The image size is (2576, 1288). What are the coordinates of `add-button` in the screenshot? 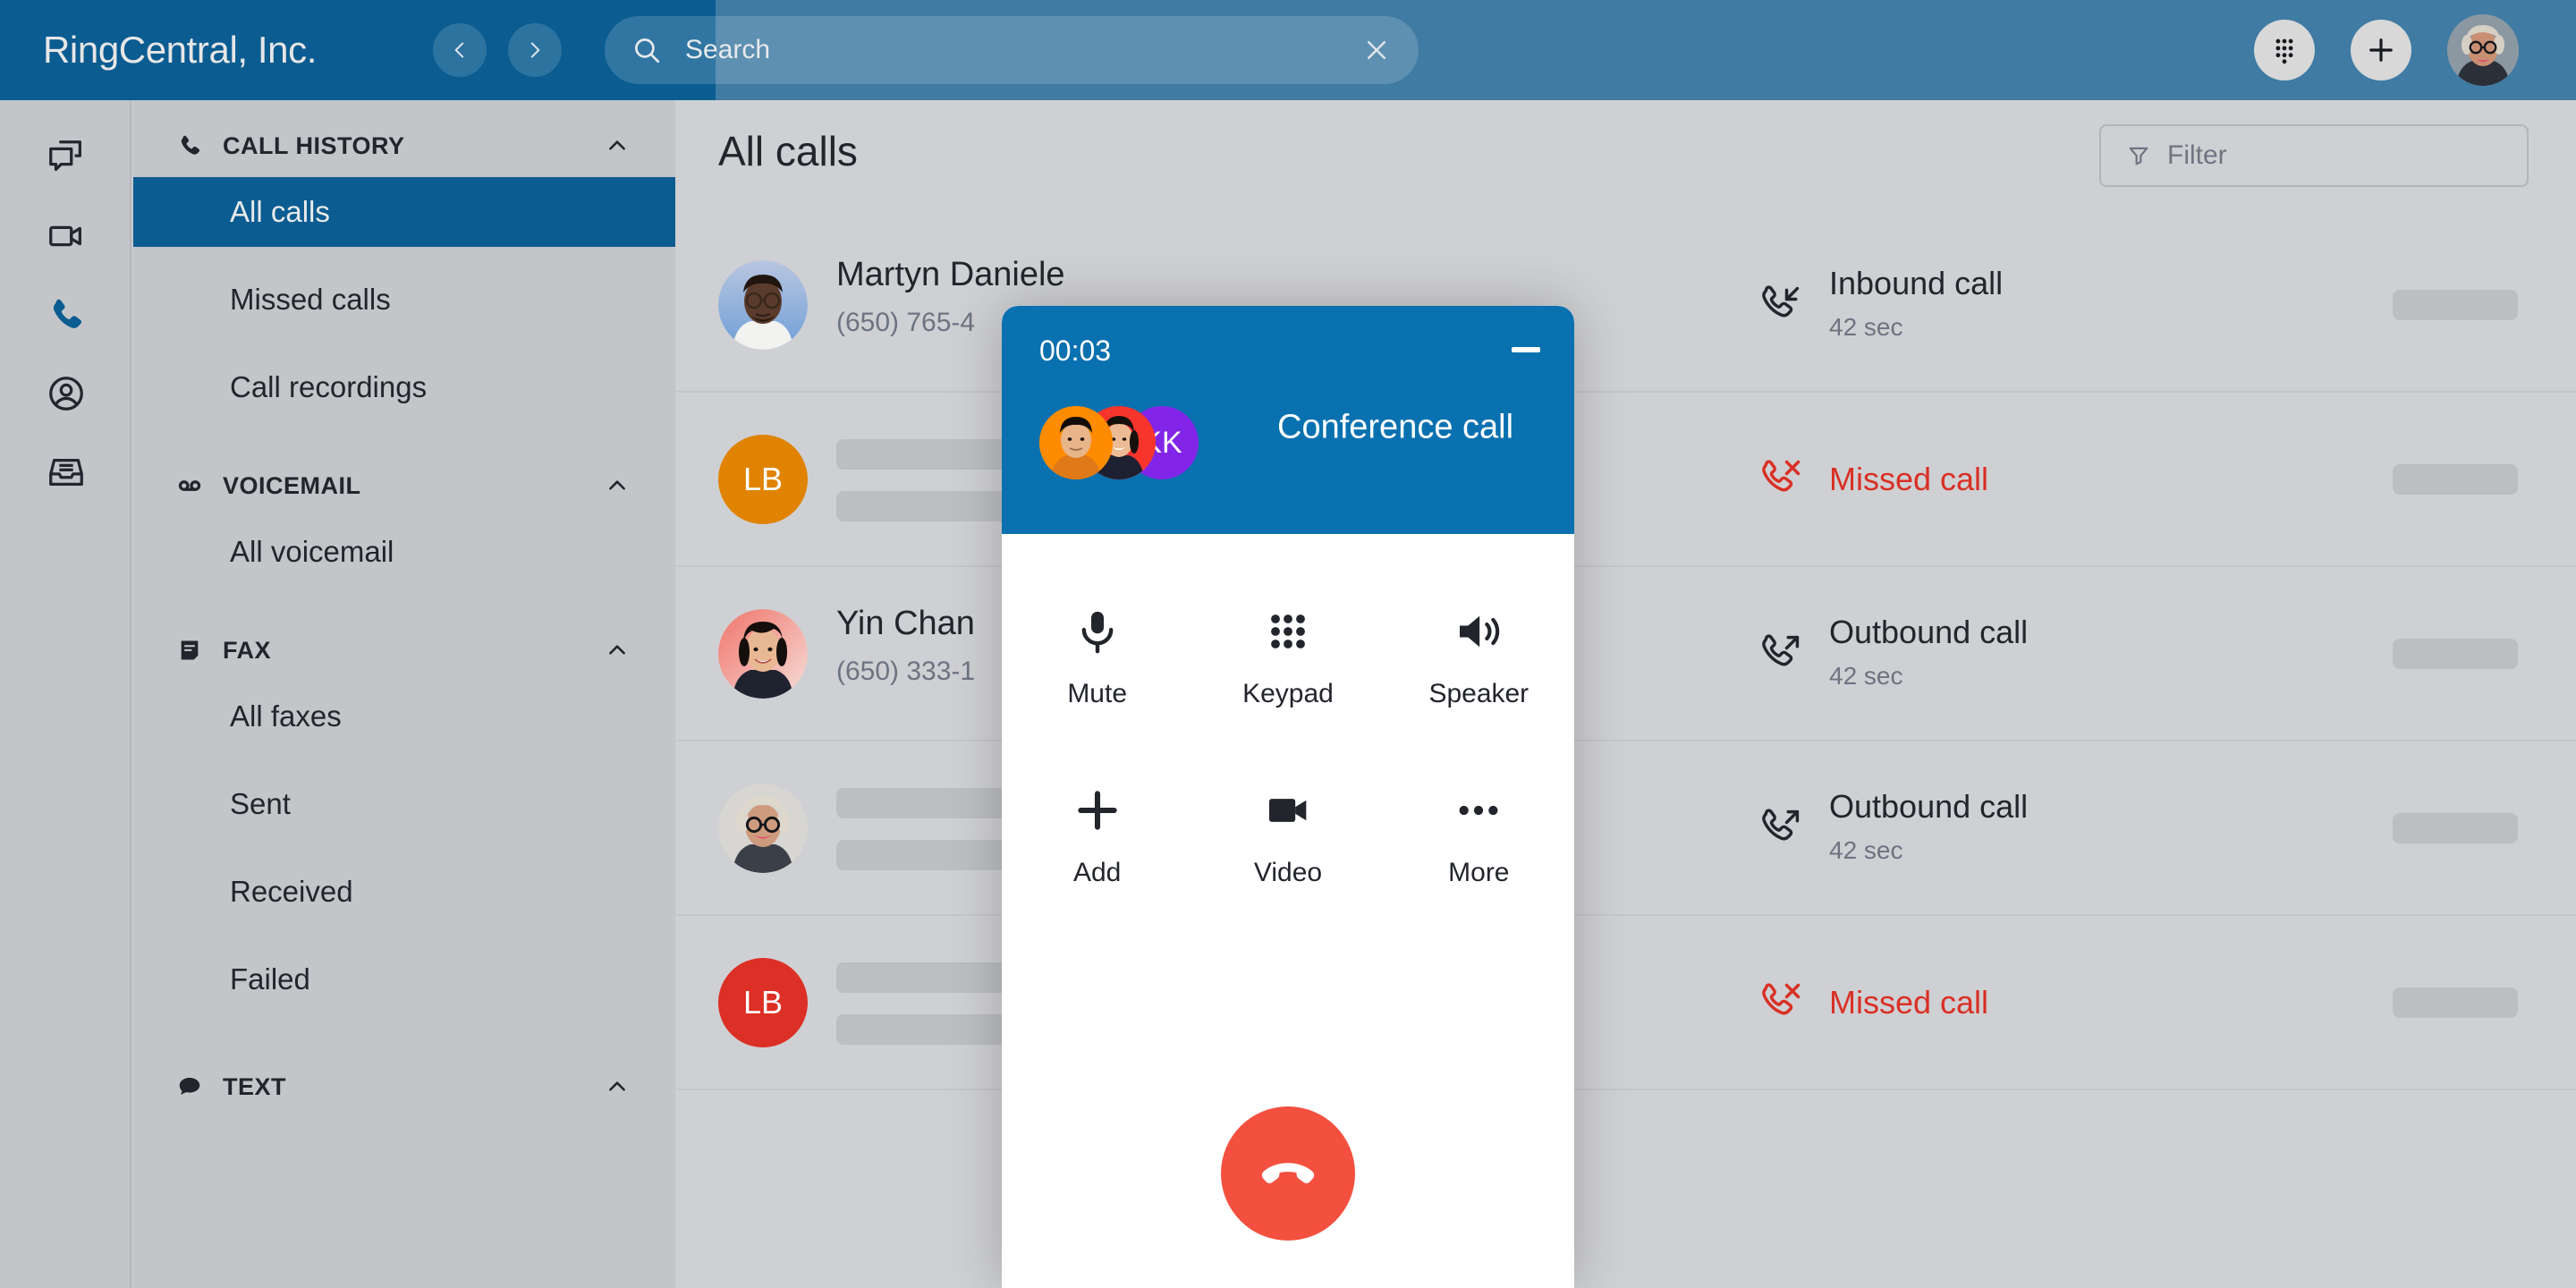 It's located at (2381, 50).